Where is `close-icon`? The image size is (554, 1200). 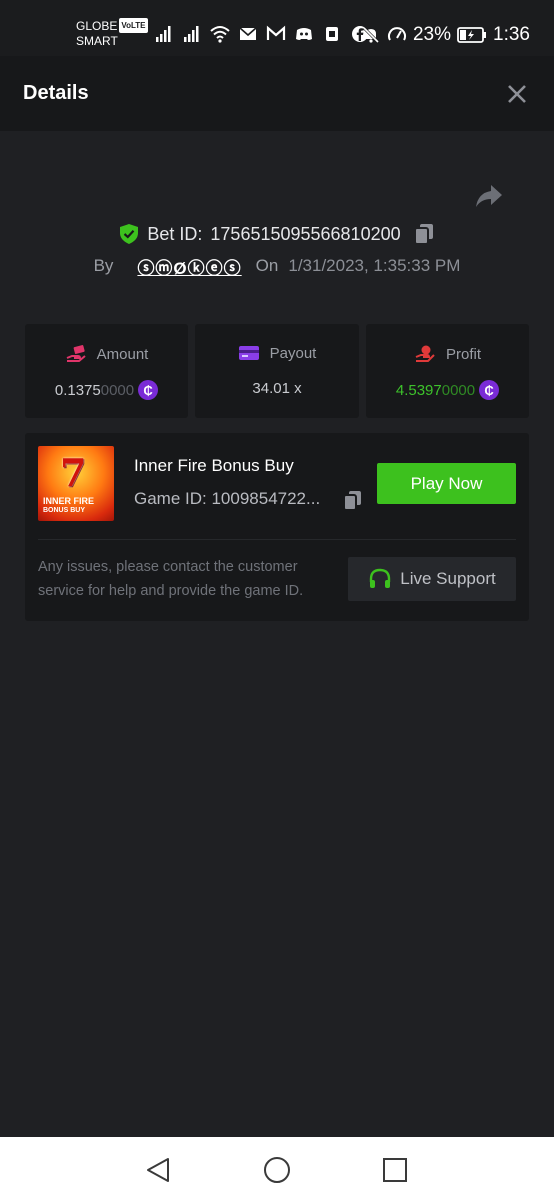 close-icon is located at coordinates (517, 94).